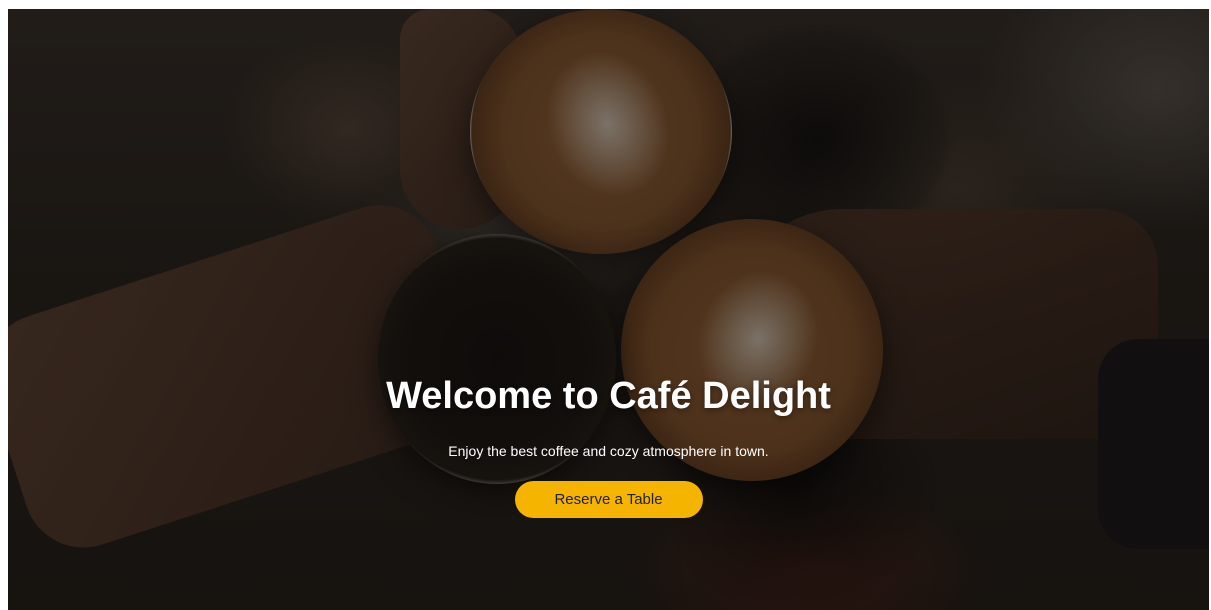  I want to click on reserve-table-button: Reserve a Table, so click(608, 499).